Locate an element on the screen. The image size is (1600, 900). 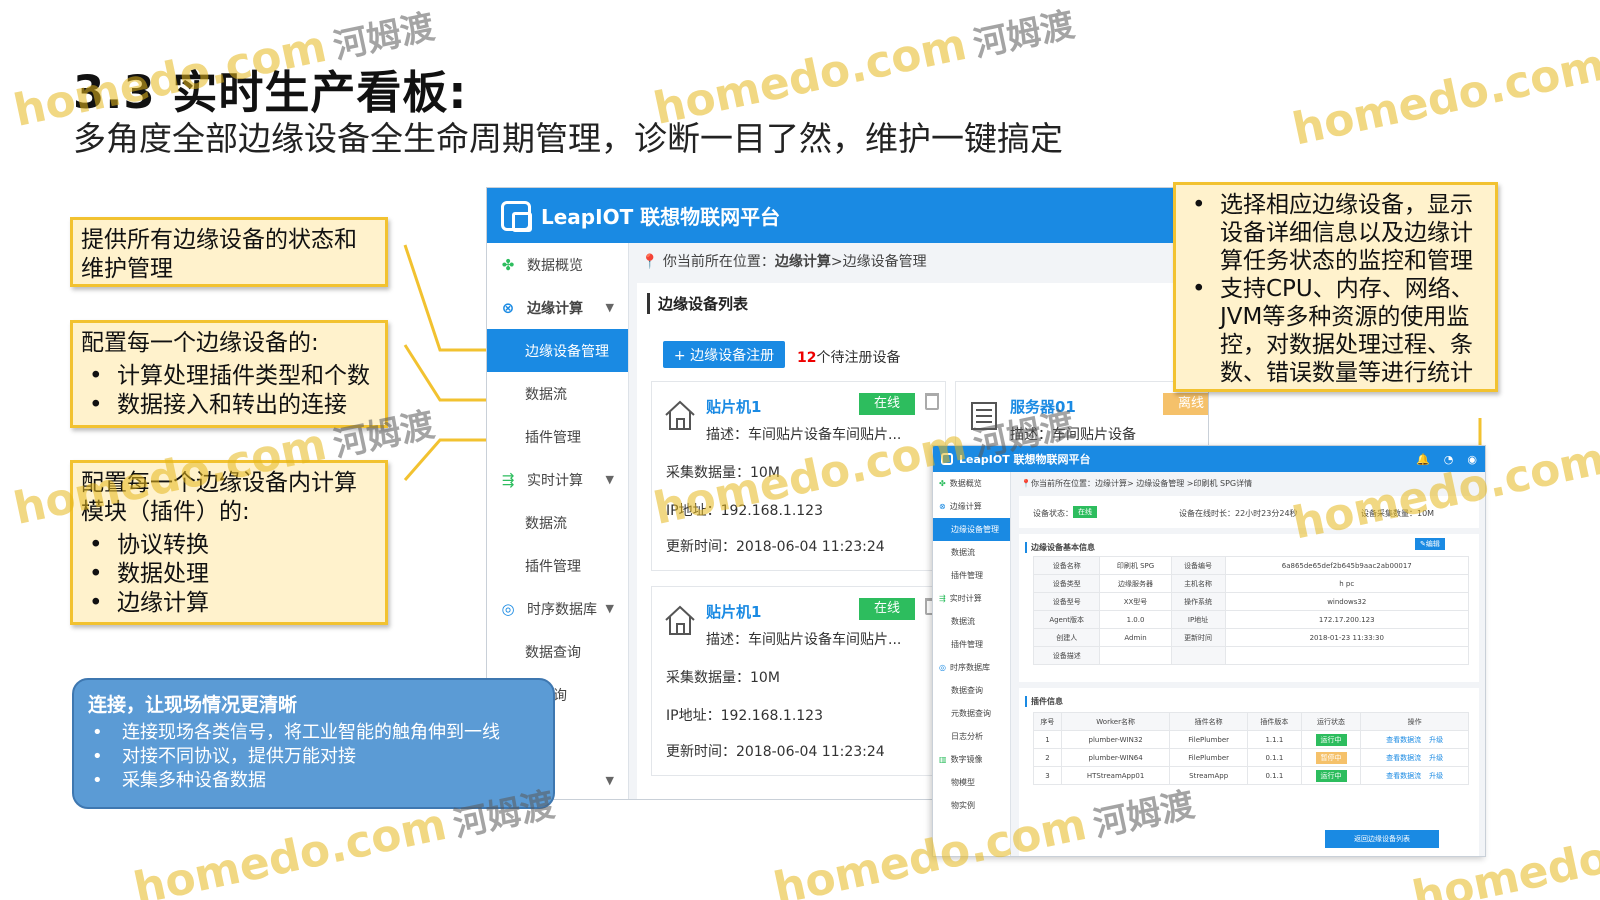
status-card: 设备状态： 在线 设备在线时长：22小时23分24秒 设备采集数量：10M is located at coordinates (1249, 512).